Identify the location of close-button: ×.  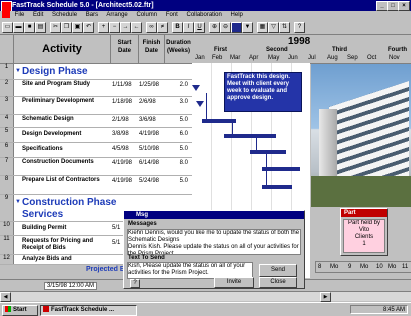
(404, 6).